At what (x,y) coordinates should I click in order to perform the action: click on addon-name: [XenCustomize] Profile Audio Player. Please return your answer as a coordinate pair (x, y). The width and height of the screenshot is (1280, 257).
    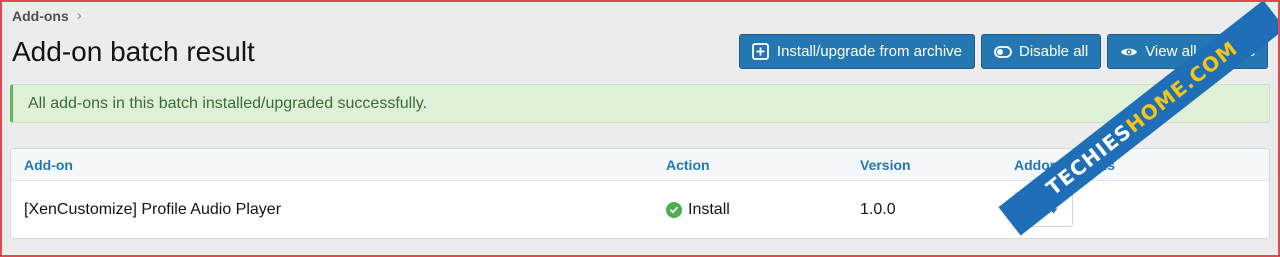
    Looking at the image, I should click on (153, 209).